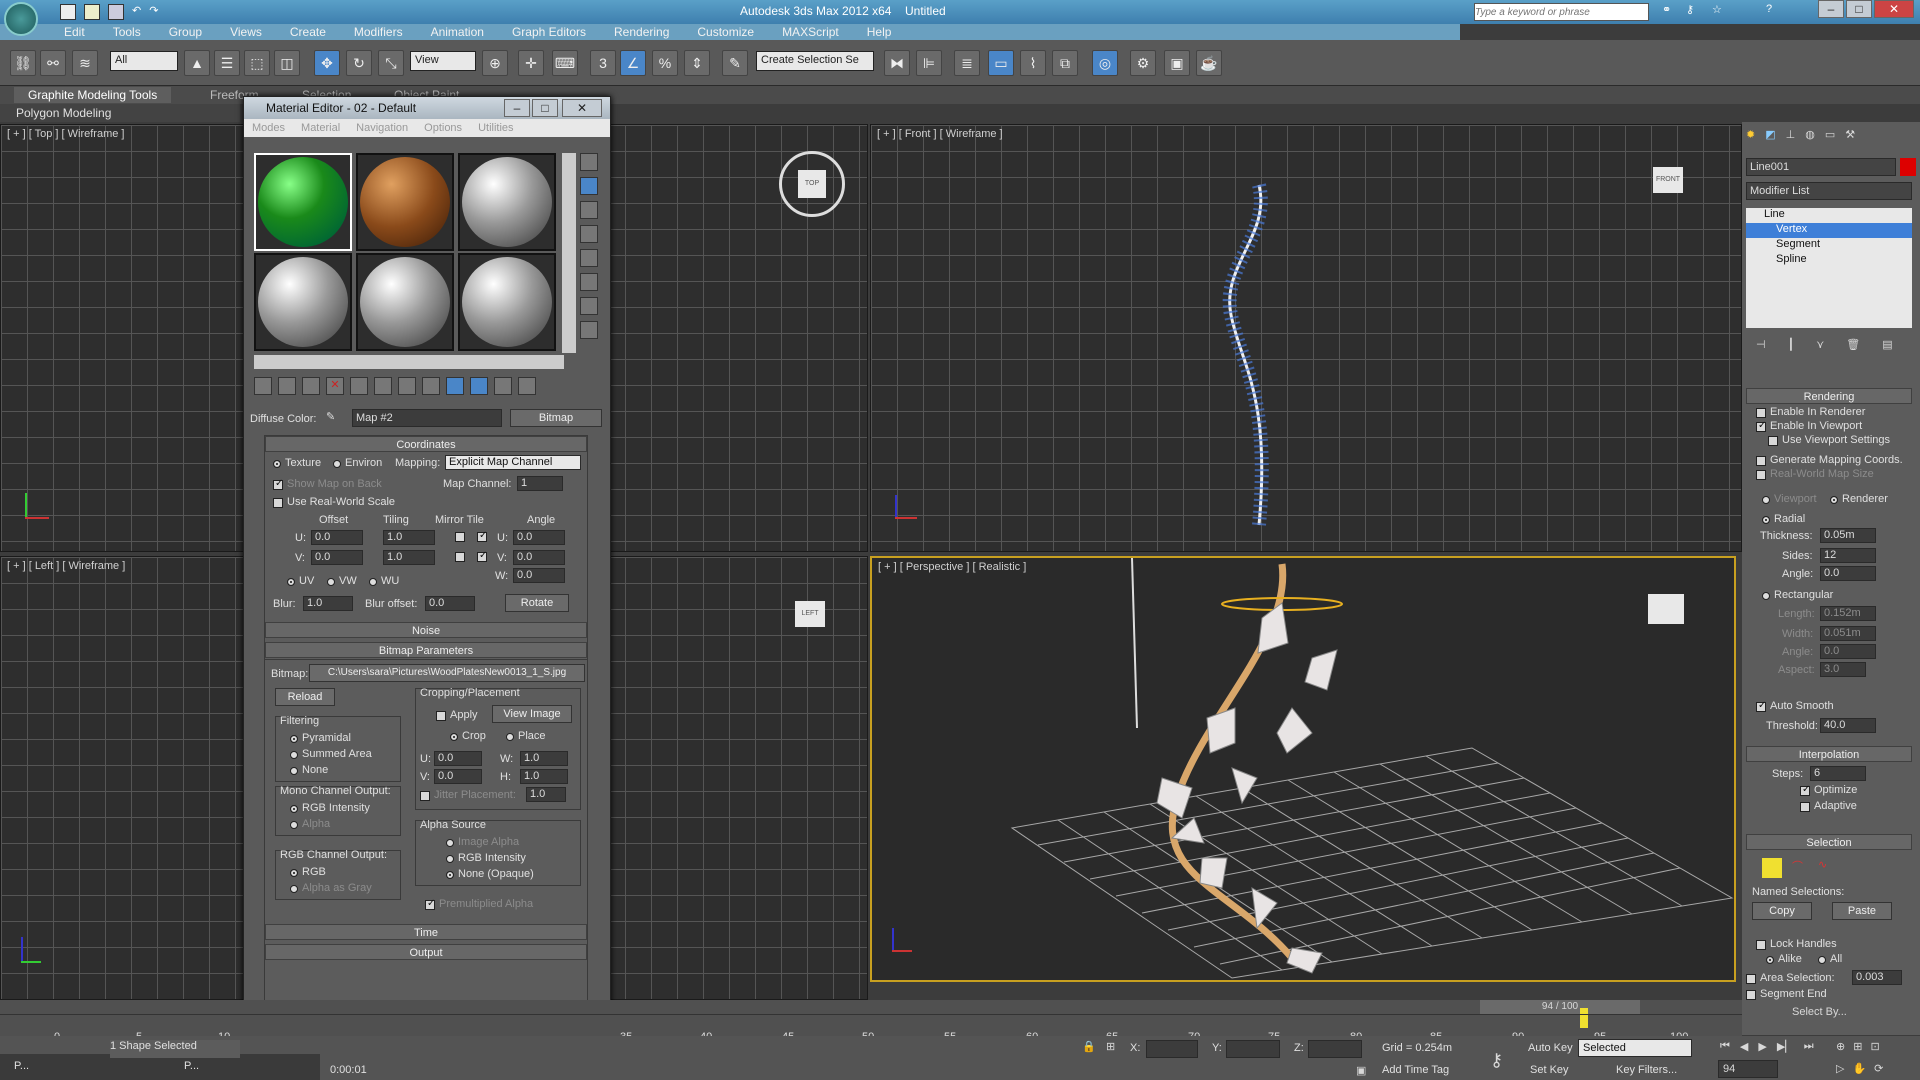  Describe the element at coordinates (278, 503) in the screenshot. I see `real-world-checkbox` at that location.